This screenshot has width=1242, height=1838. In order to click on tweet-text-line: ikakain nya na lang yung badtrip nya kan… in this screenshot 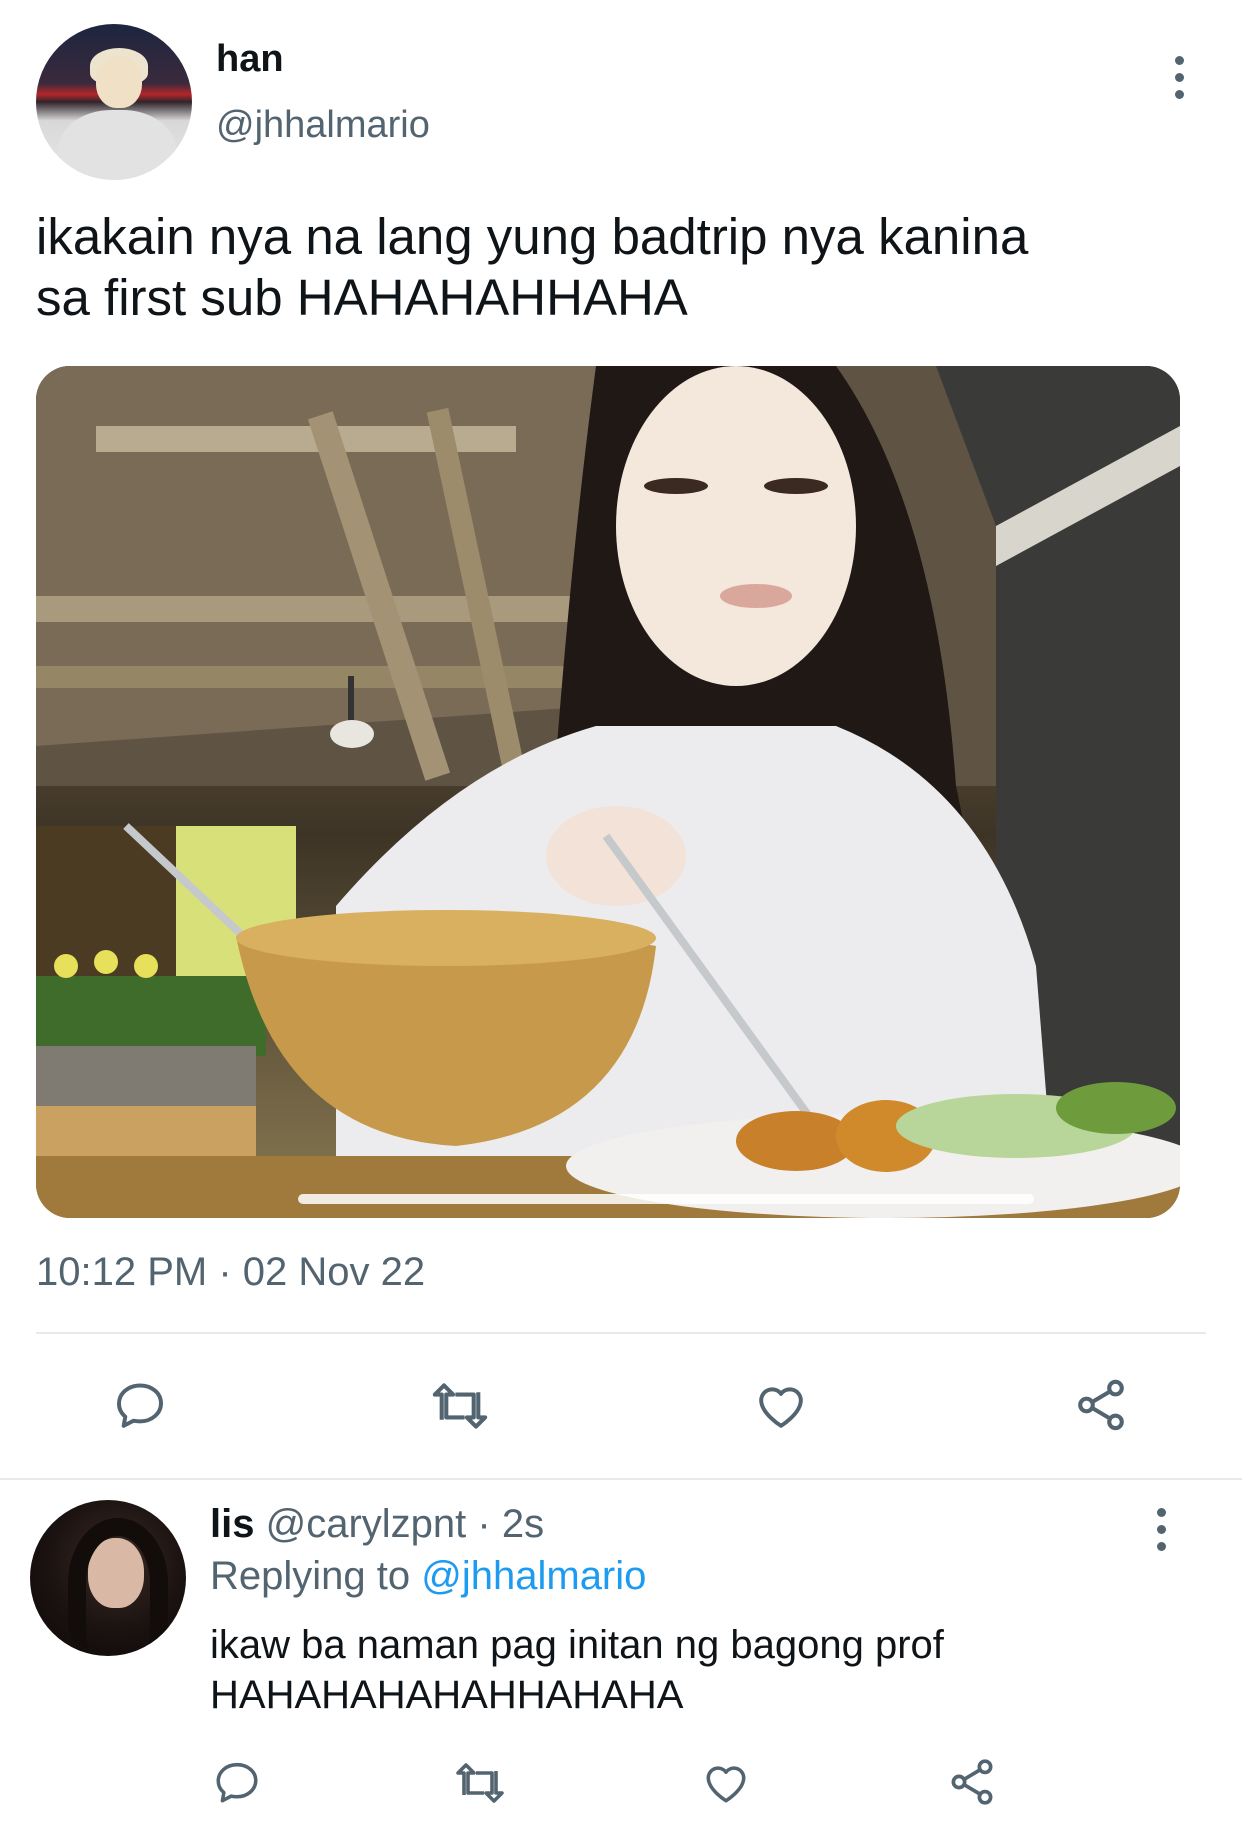, I will do `click(532, 236)`.